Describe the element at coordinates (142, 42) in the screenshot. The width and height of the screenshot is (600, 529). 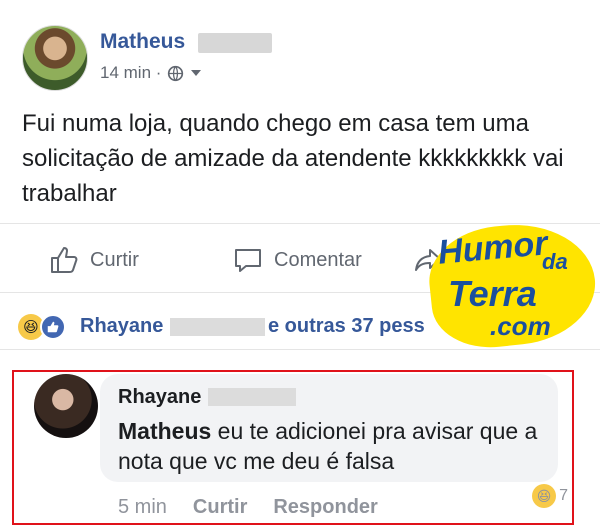
I see `post-author-name: Matheus` at that location.